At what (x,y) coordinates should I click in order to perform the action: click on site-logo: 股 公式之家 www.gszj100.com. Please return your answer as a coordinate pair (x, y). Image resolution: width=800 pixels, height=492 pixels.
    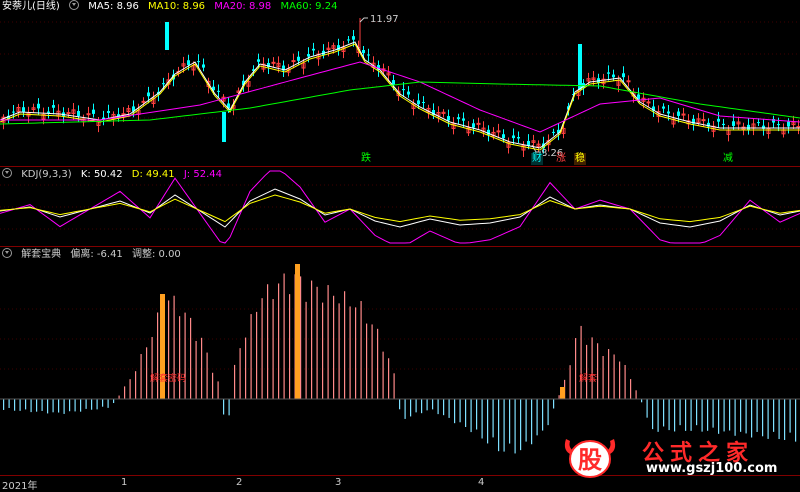
    Looking at the image, I should click on (680, 456).